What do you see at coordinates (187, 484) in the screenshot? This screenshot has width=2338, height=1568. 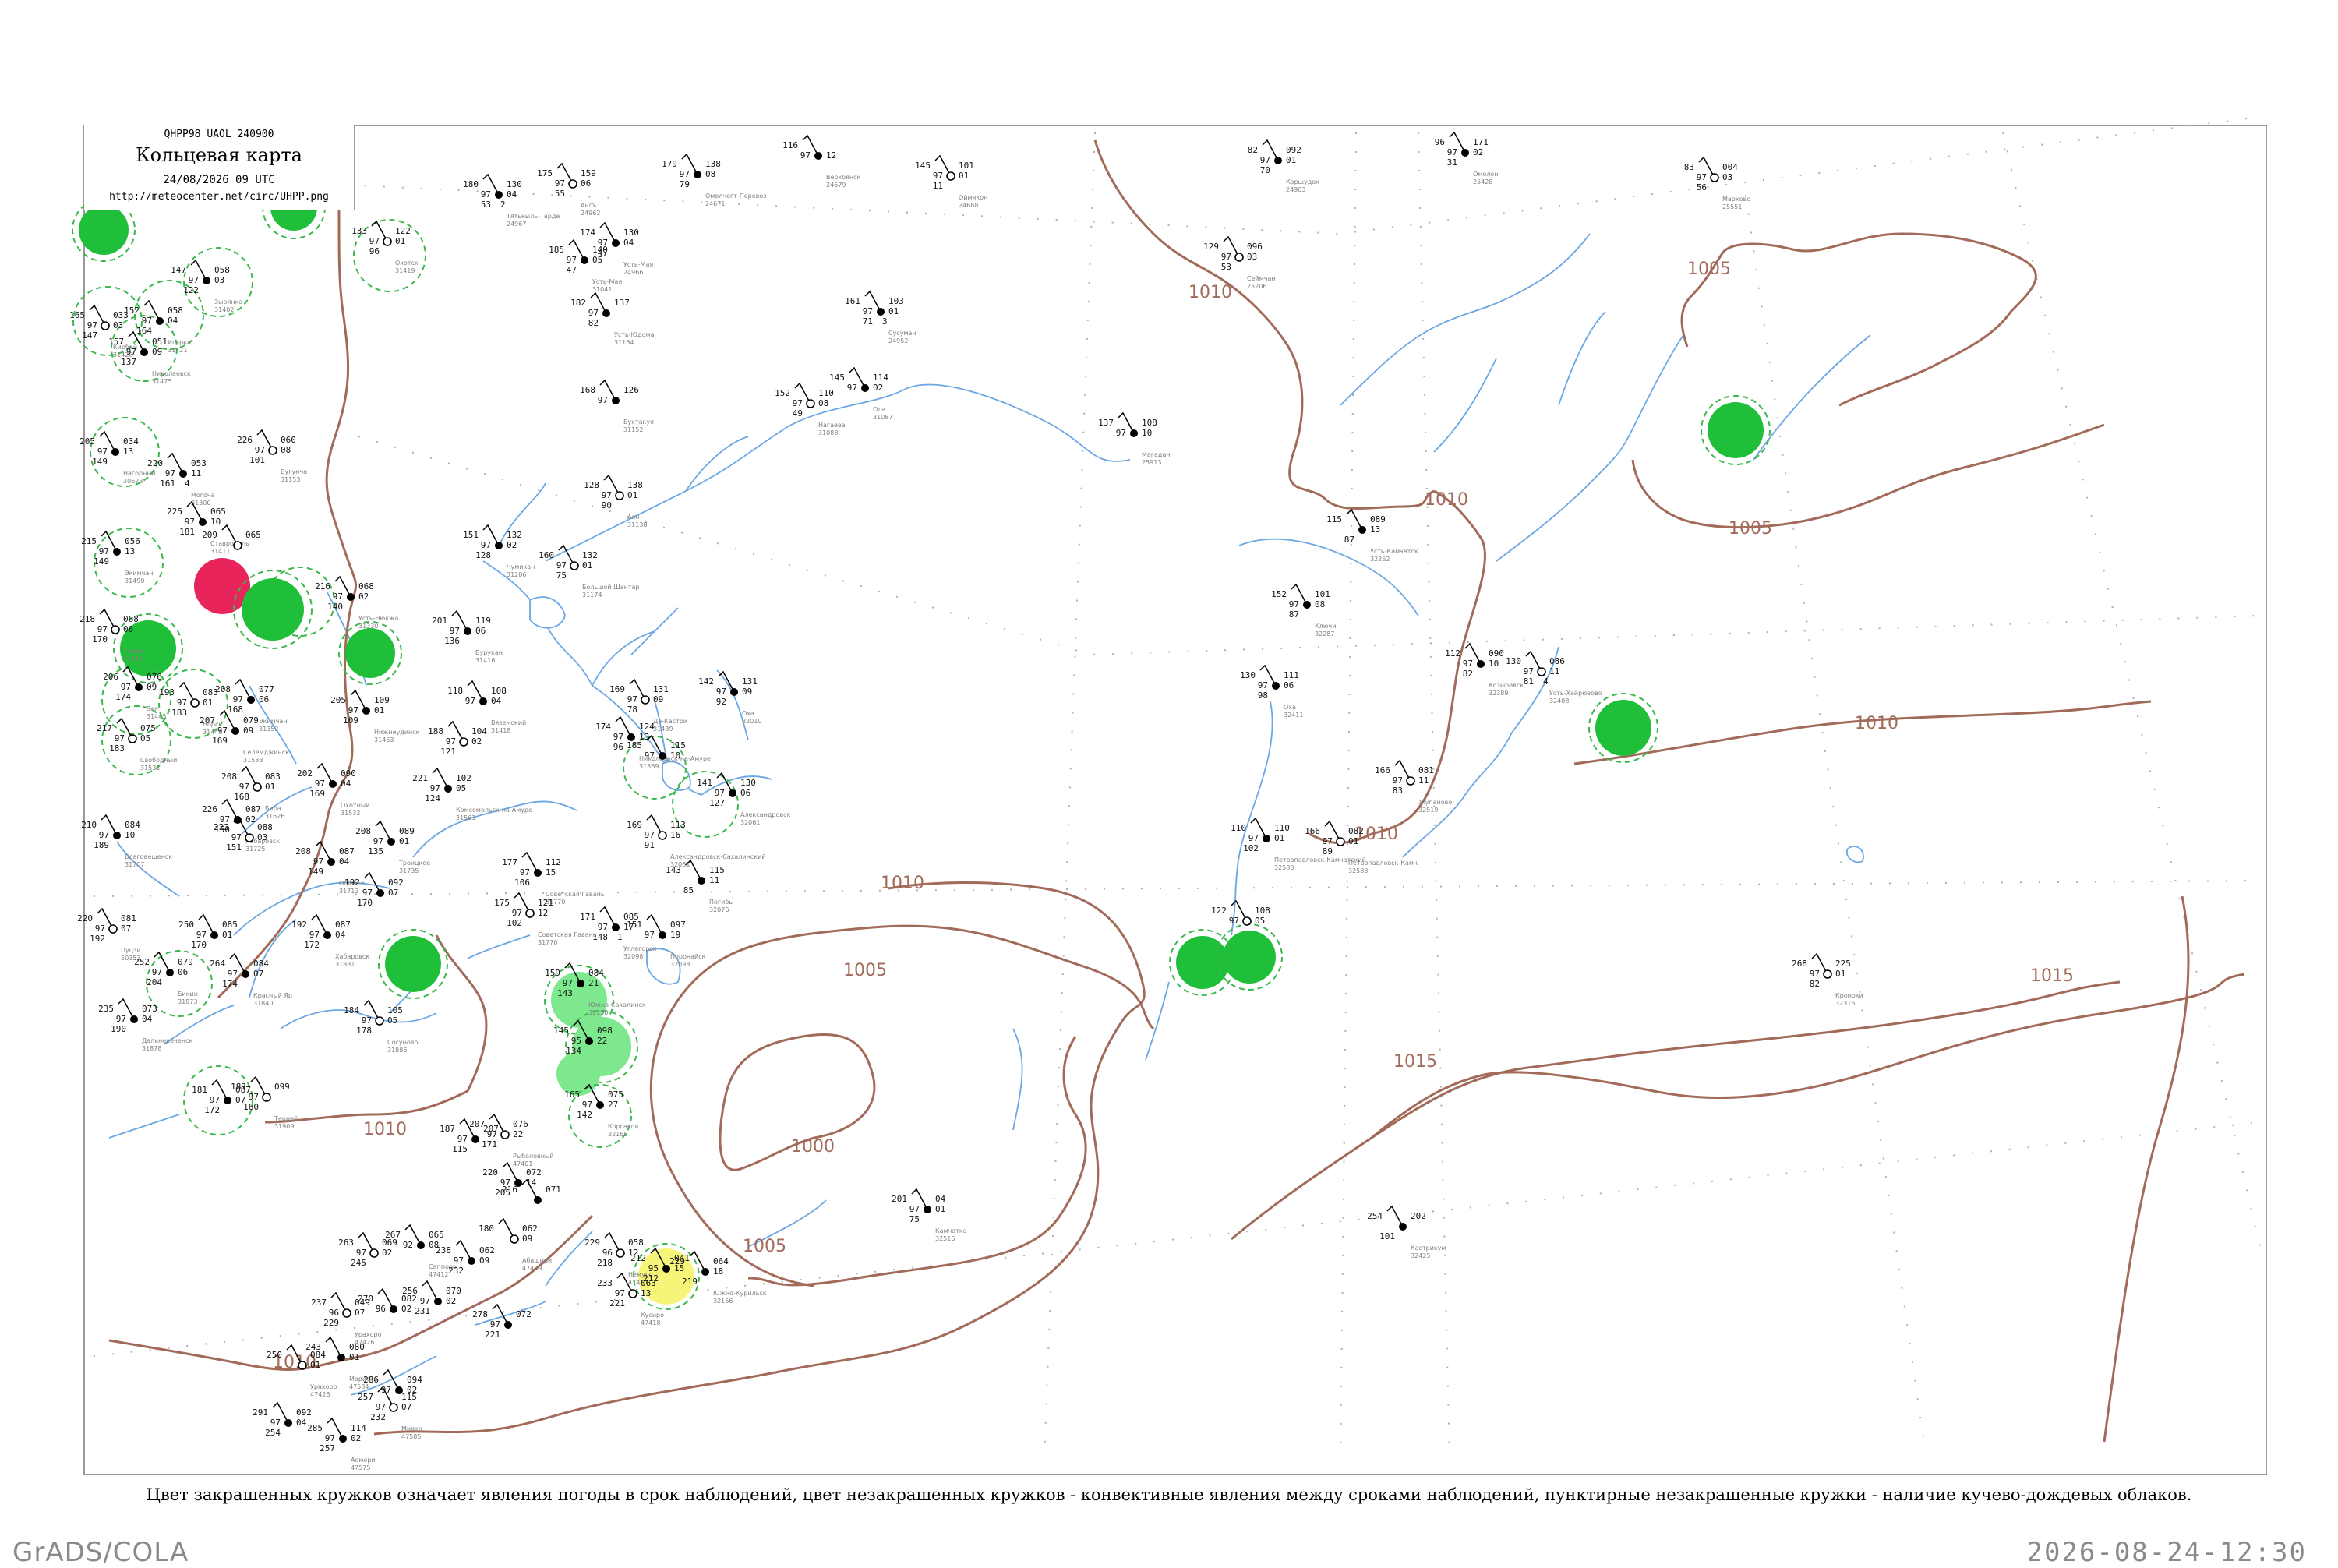 I see `station-value-d: 4` at bounding box center [187, 484].